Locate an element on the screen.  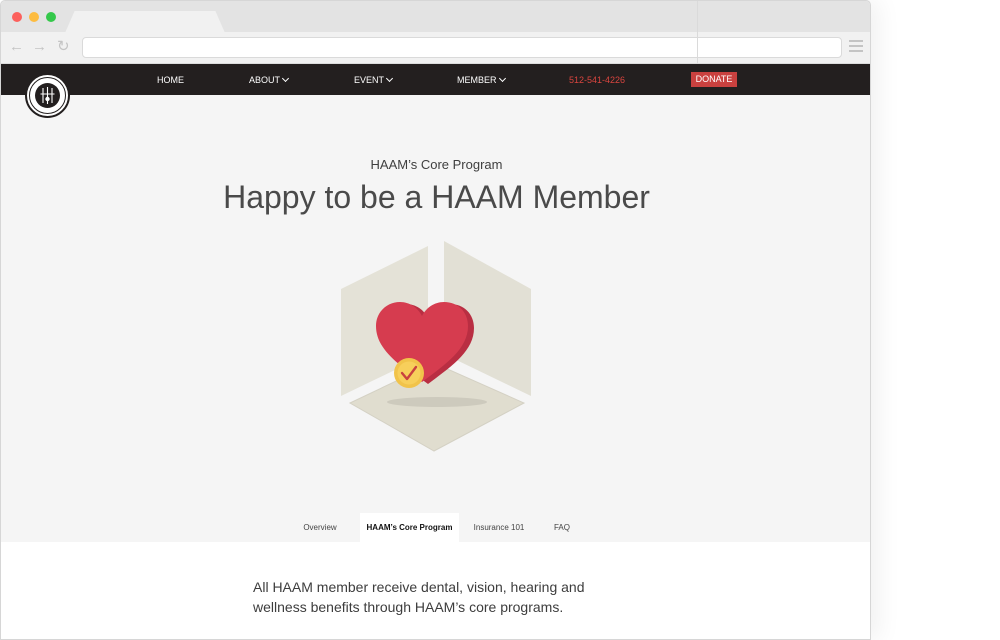
heart-check-icon is located at coordinates (436, 348).